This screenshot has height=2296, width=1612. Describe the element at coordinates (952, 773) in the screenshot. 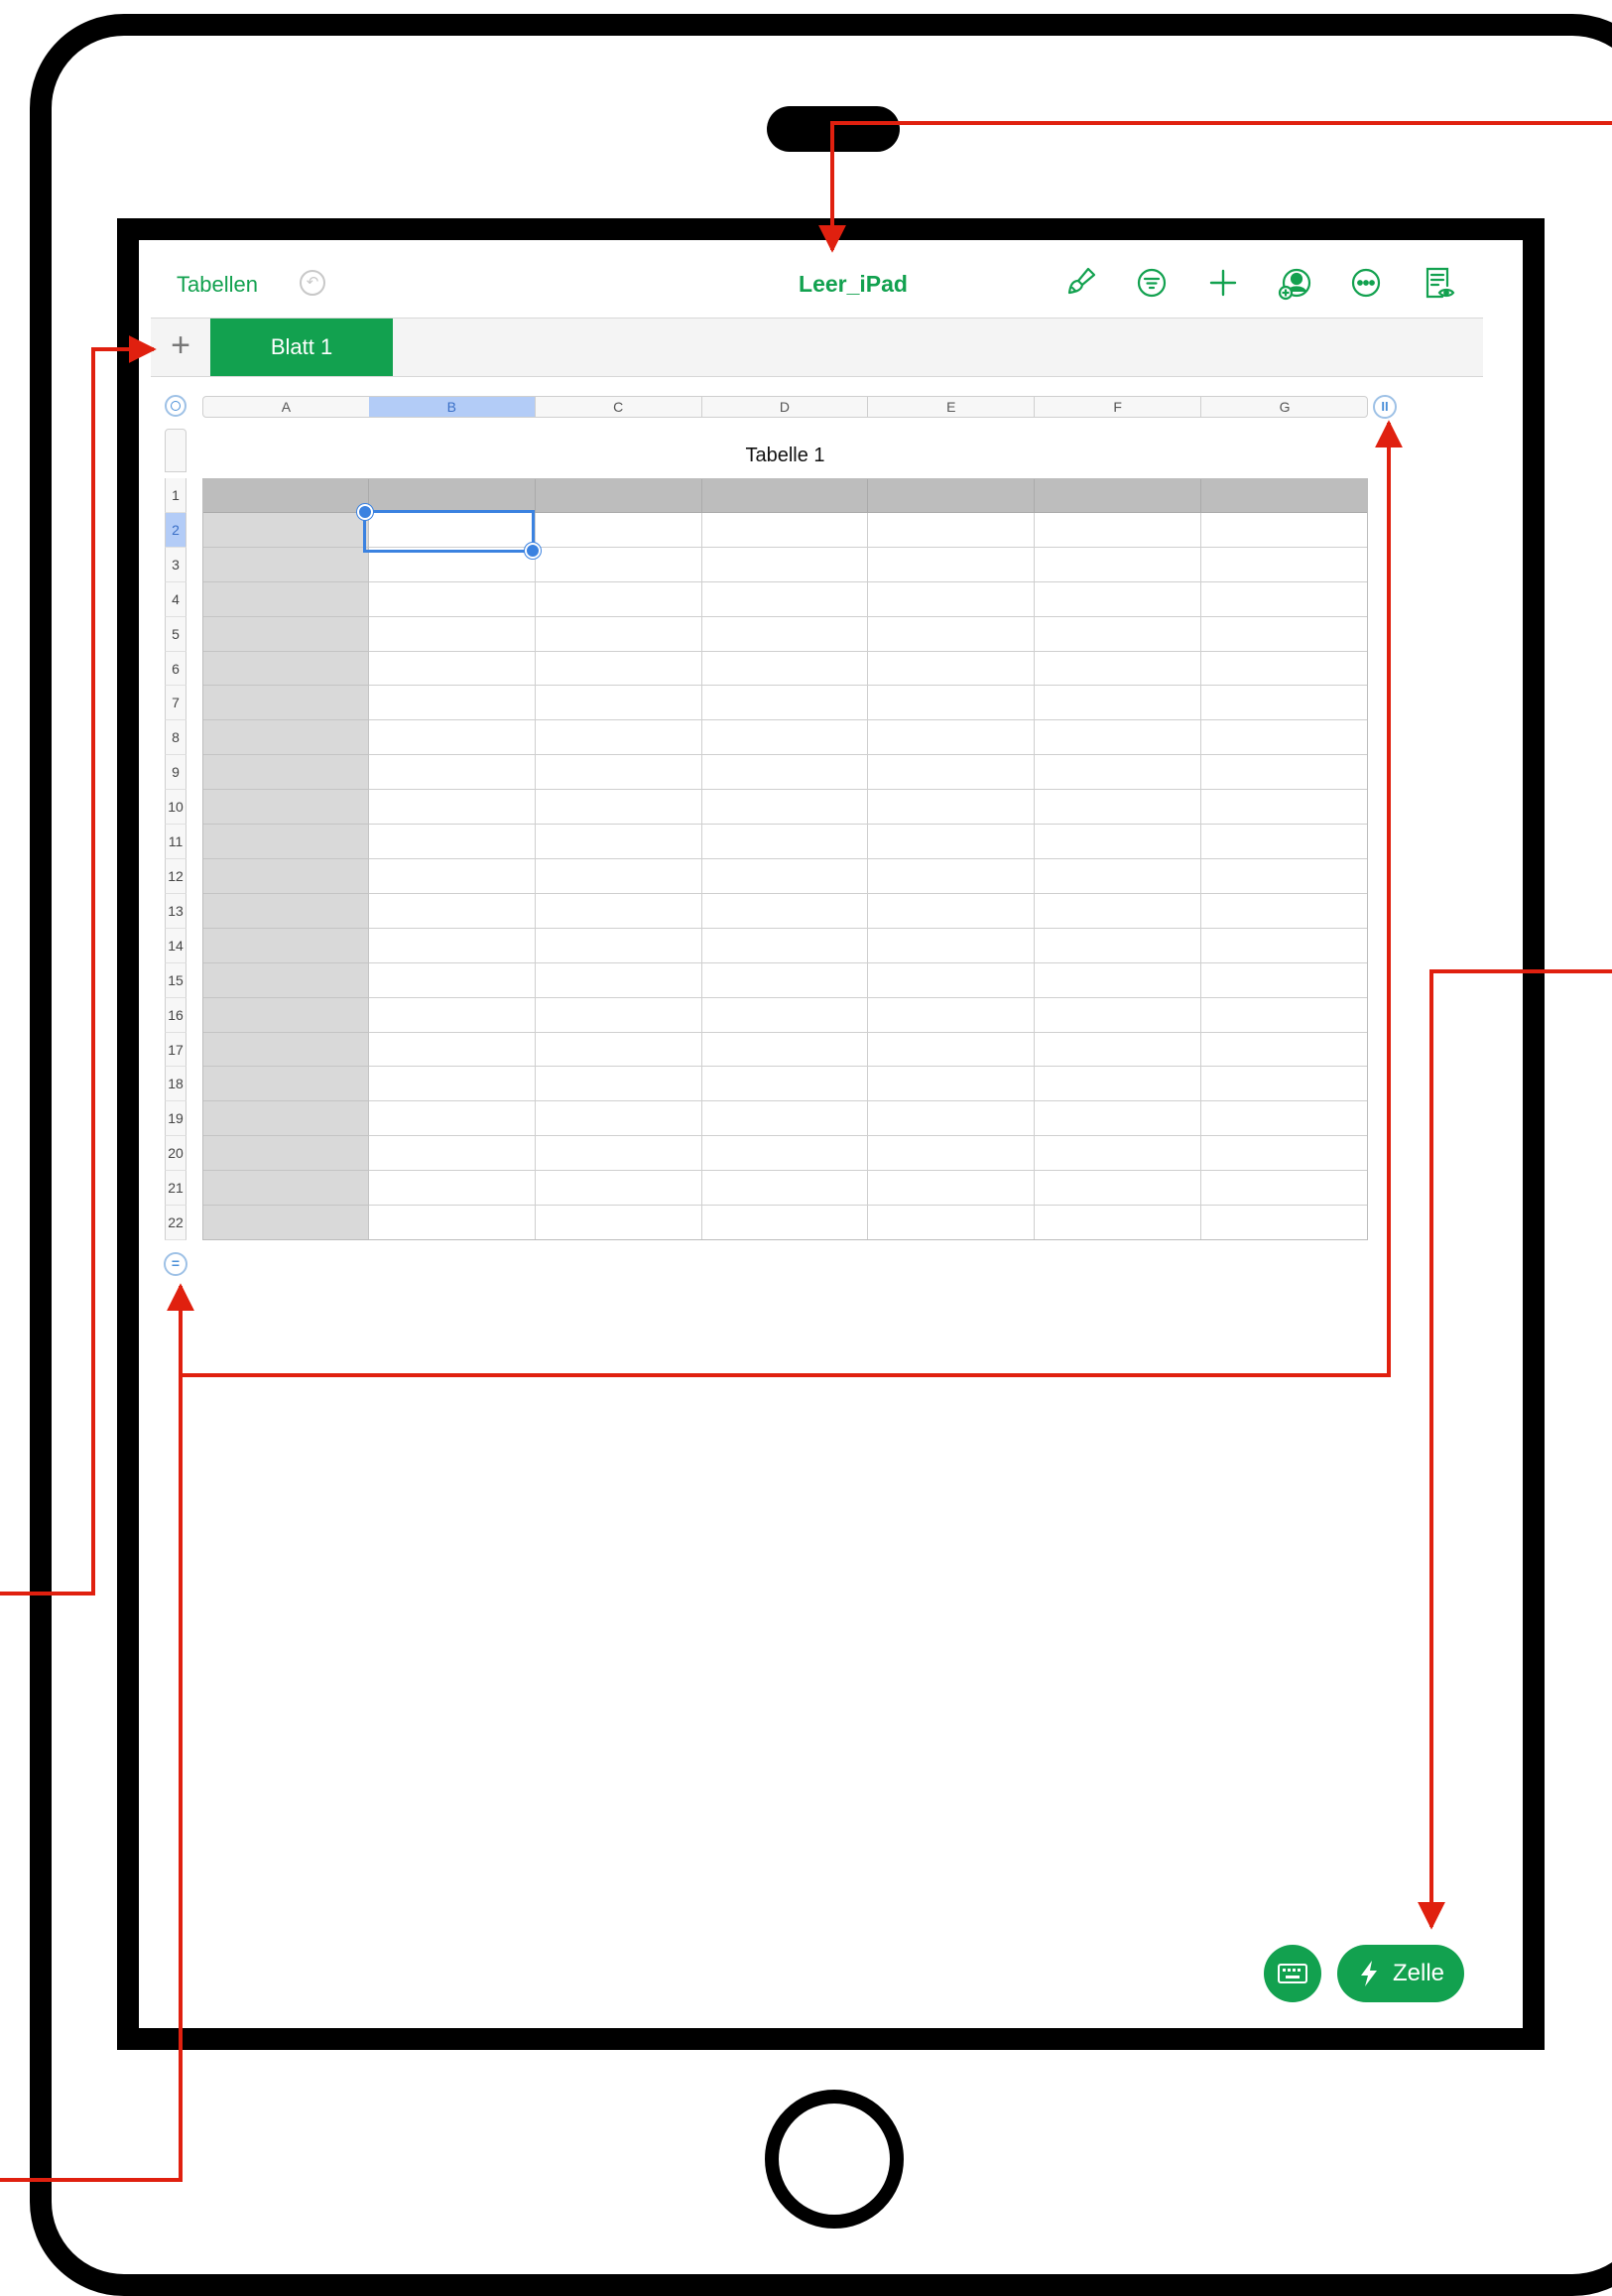

I see `table-cell-e9` at that location.